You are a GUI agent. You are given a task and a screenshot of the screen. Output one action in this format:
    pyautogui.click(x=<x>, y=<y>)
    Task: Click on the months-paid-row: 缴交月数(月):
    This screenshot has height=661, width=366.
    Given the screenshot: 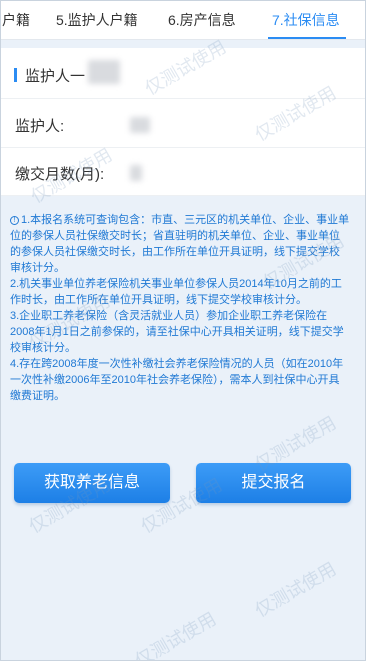 What is the action you would take?
    pyautogui.click(x=183, y=172)
    